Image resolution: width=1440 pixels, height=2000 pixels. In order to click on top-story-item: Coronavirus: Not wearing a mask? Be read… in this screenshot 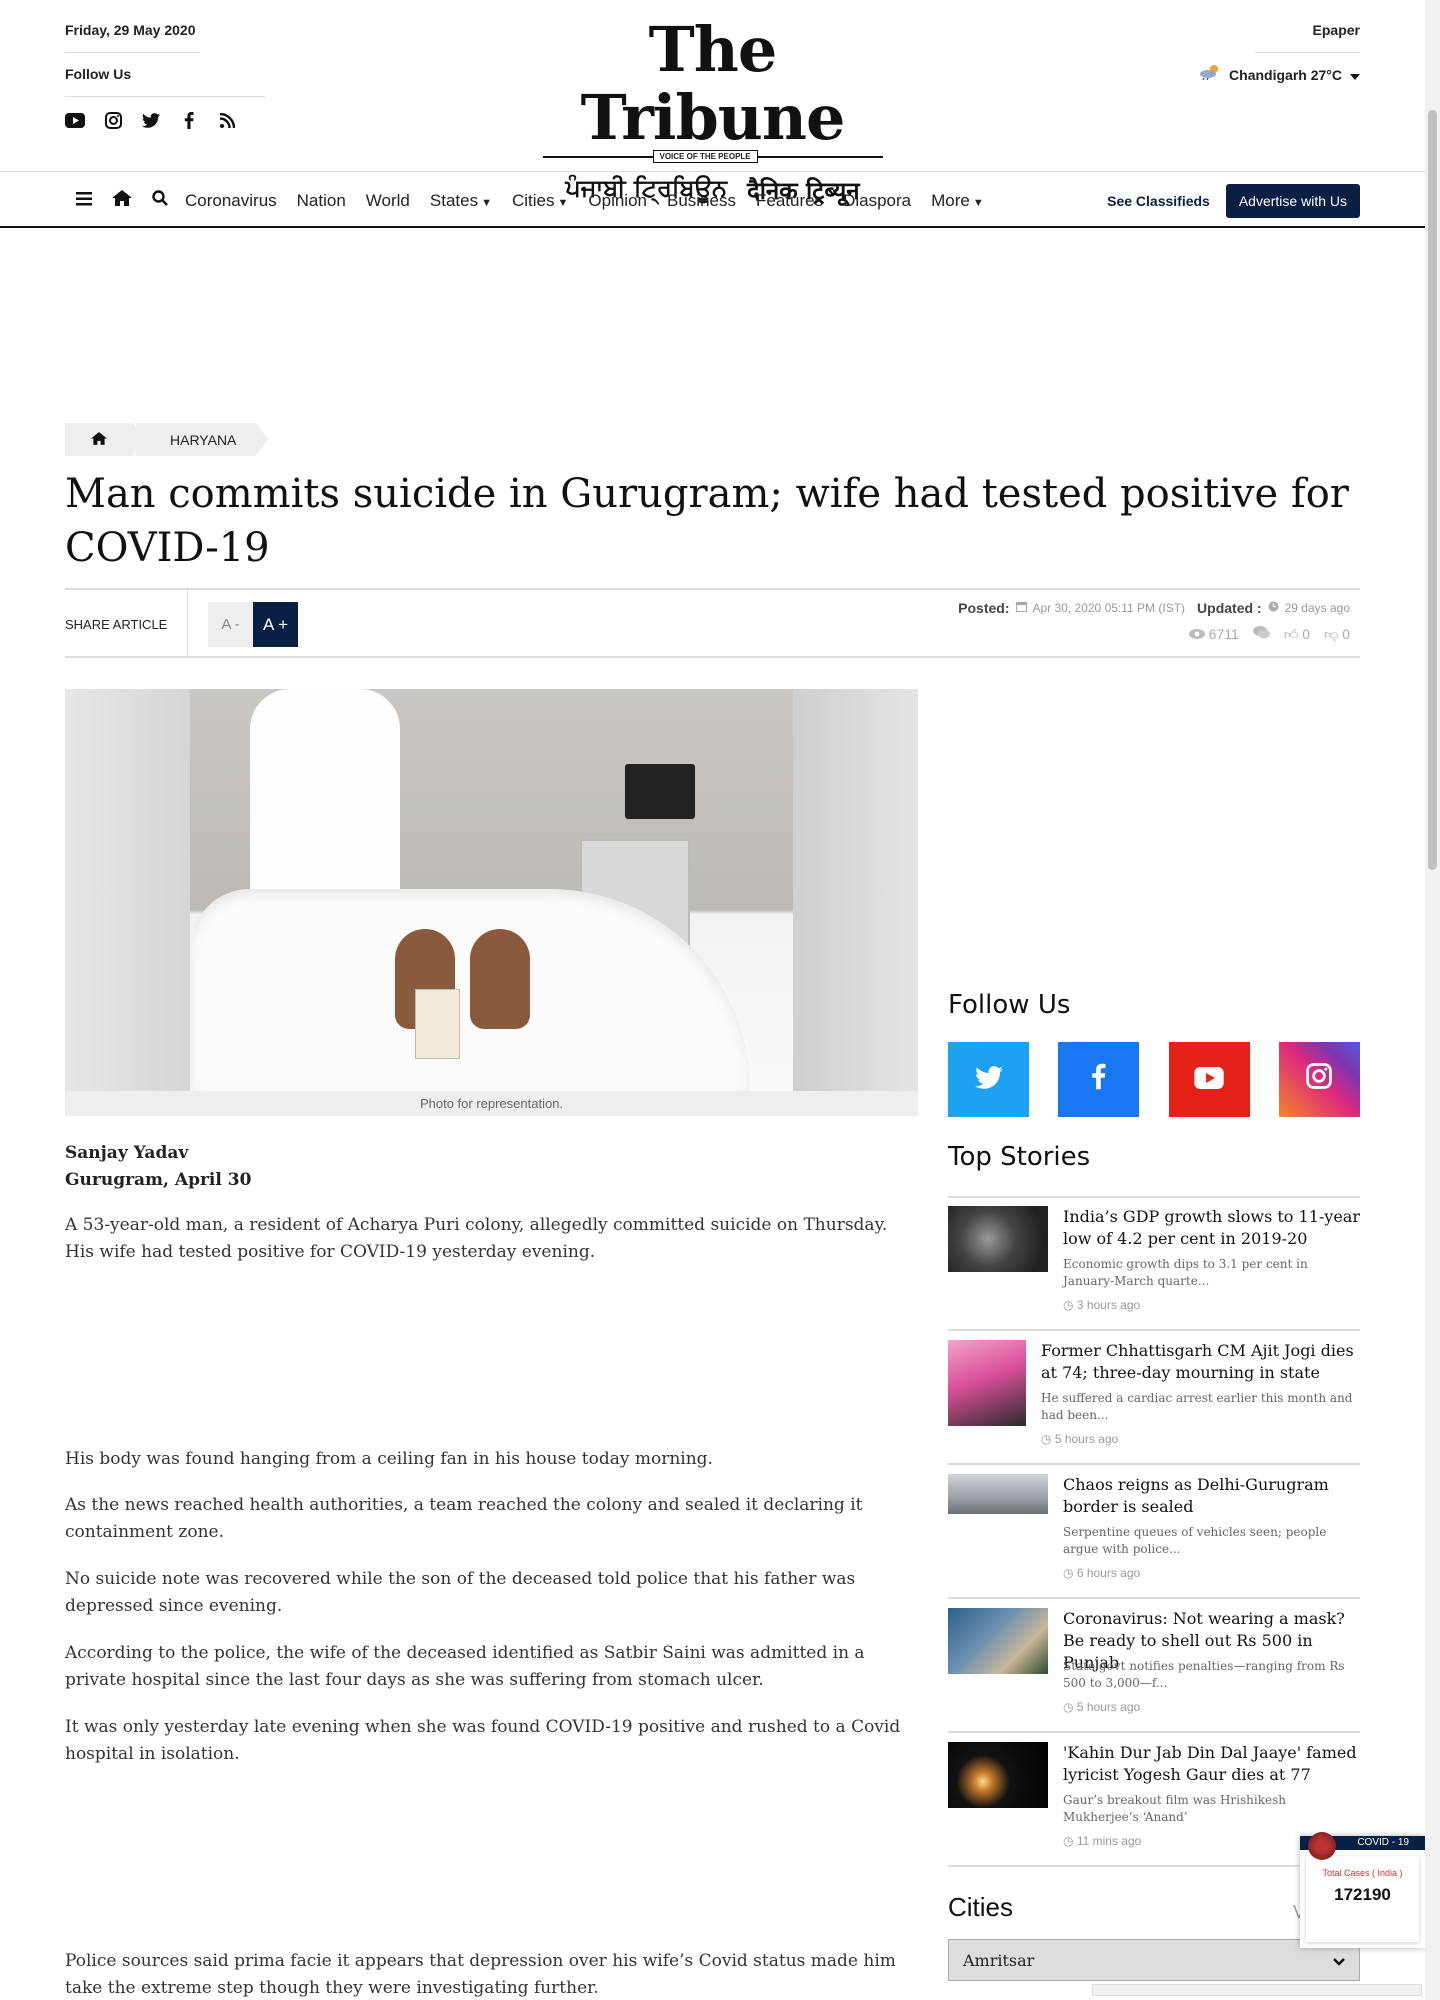, I will do `click(1154, 1670)`.